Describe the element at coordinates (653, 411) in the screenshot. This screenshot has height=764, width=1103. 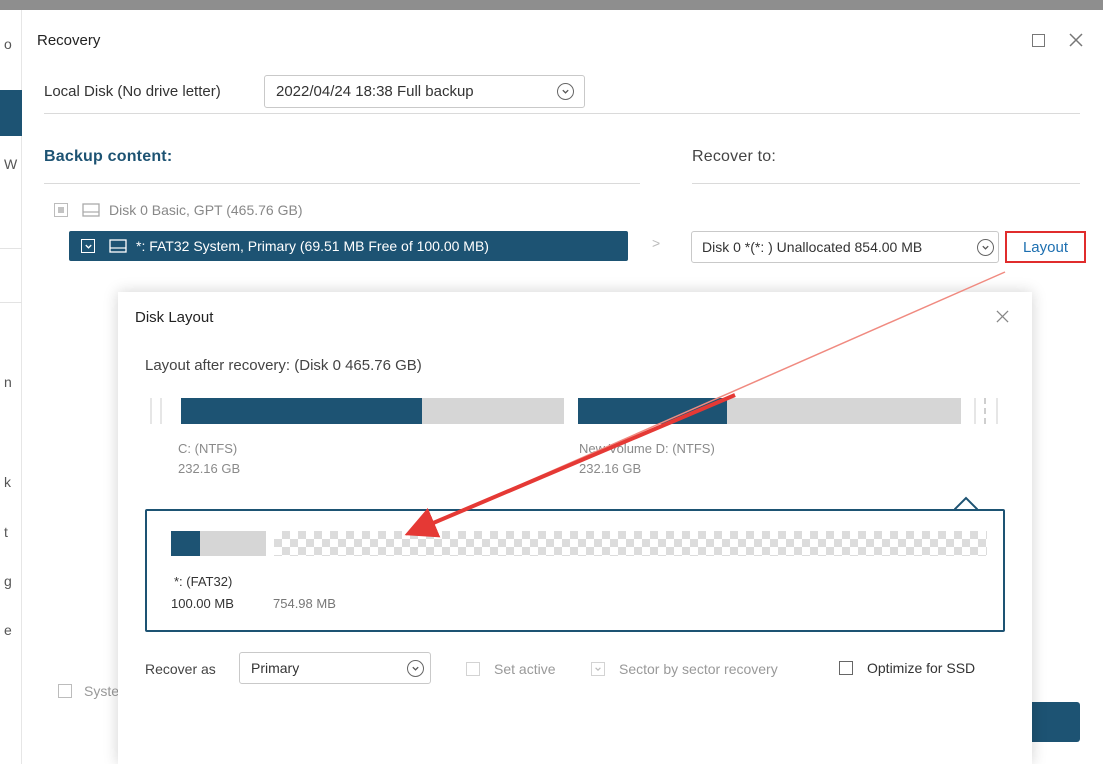
I see `partition-bar-d-used` at that location.